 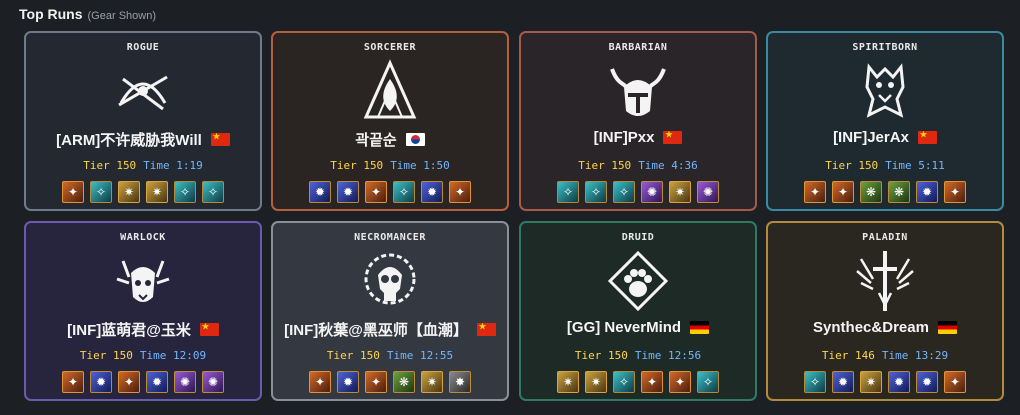 I want to click on run-stats: Tier 150 Time 1:50, so click(x=390, y=165).